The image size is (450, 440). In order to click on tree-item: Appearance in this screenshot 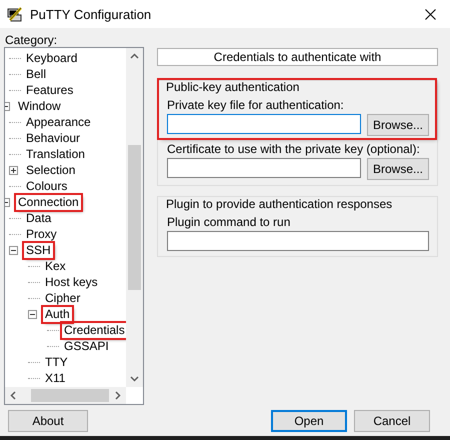, I will do `click(58, 122)`.